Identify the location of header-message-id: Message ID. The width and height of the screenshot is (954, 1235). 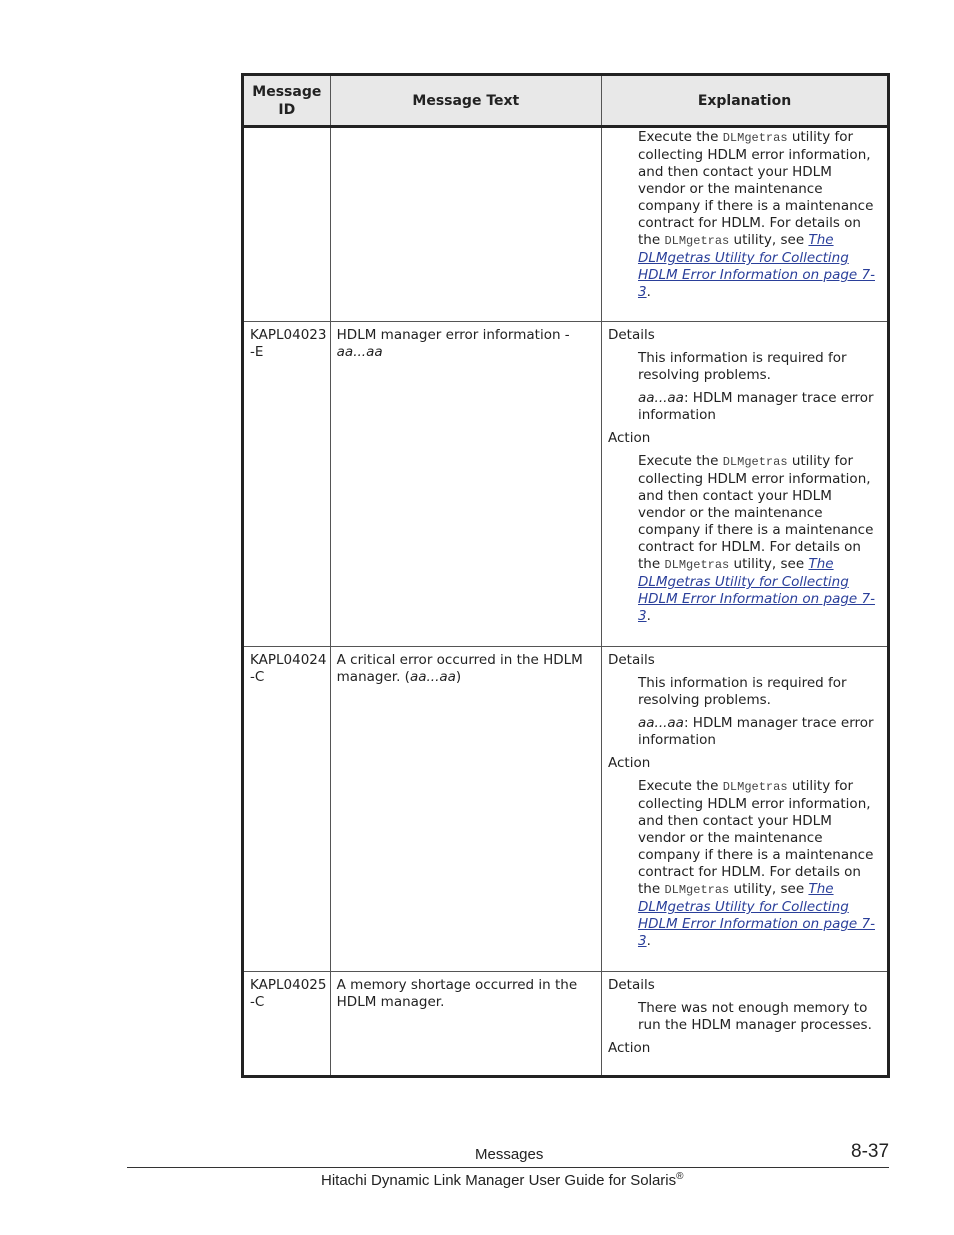
(286, 101).